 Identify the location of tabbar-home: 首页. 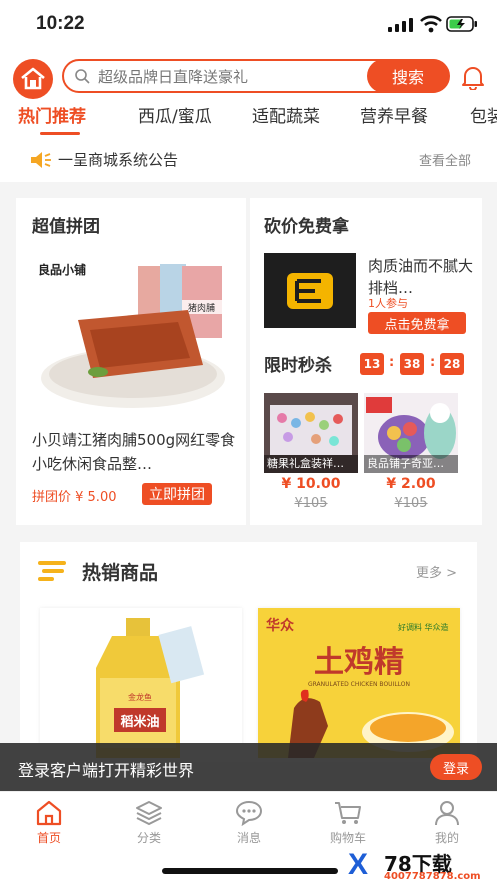
(49, 823).